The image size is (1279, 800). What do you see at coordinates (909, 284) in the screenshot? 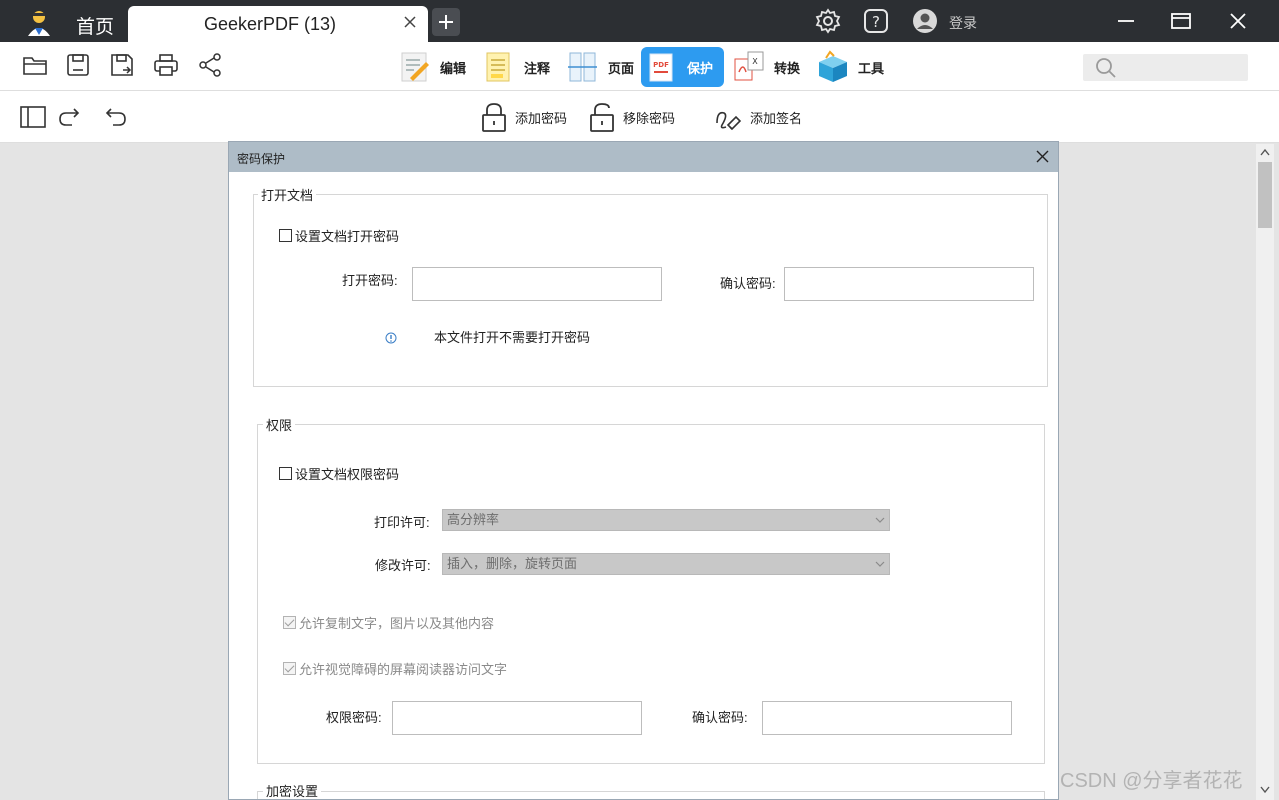
I see `confirm-open-password-field` at bounding box center [909, 284].